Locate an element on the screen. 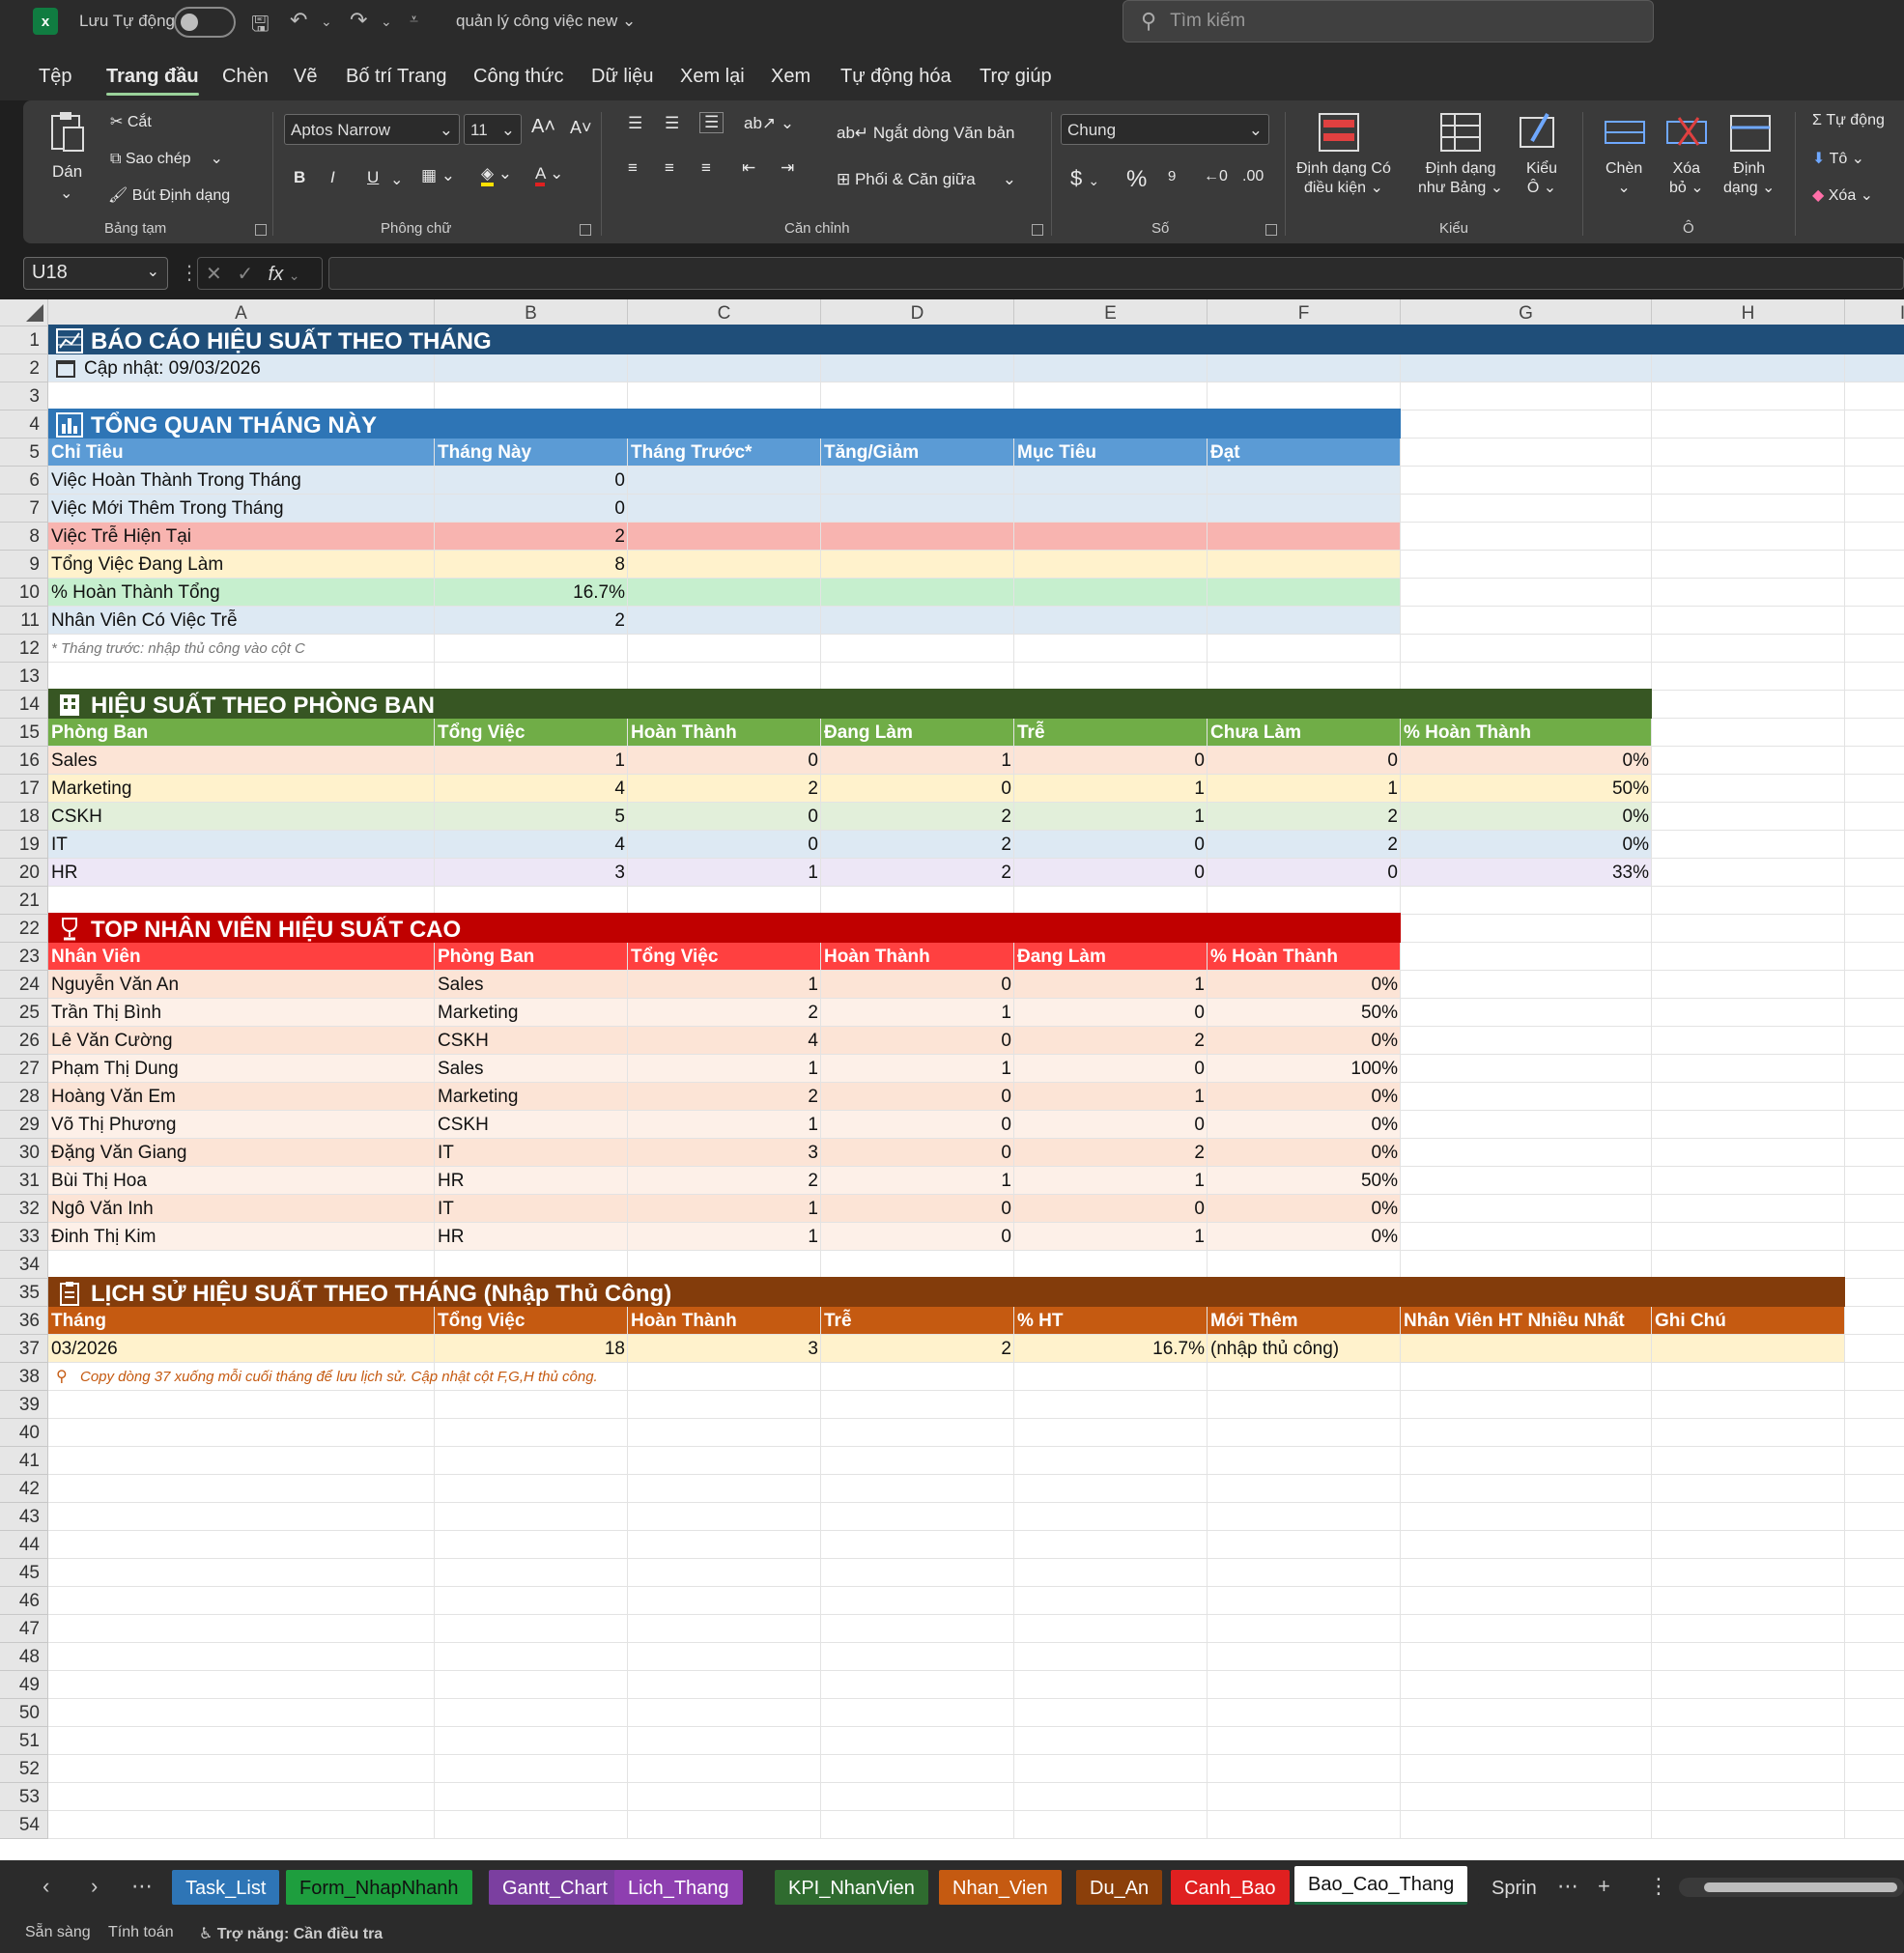  comma-style-icon: ⁹ is located at coordinates (1172, 179).